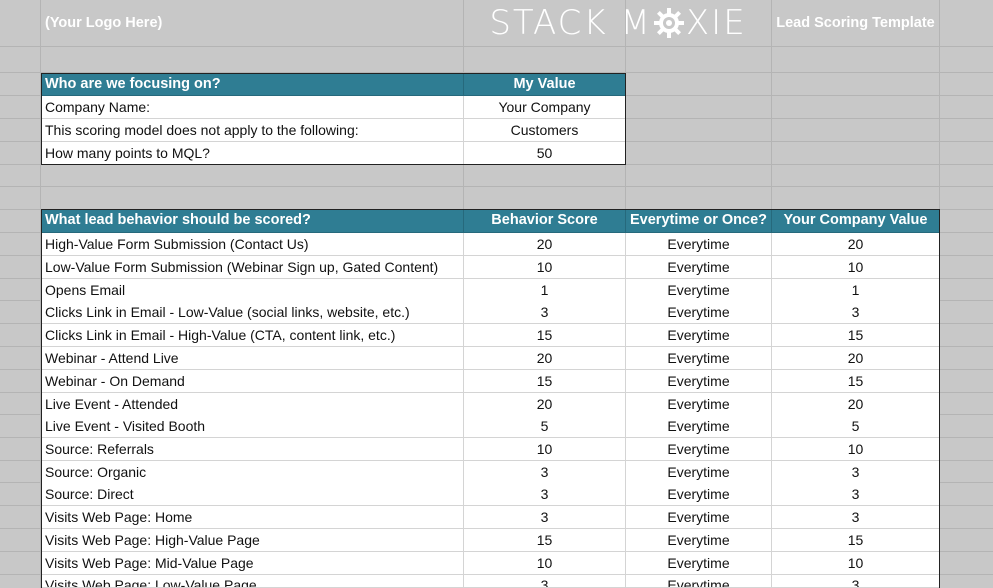  What do you see at coordinates (856, 23) in the screenshot?
I see `template-title: Lead Scoring Template` at bounding box center [856, 23].